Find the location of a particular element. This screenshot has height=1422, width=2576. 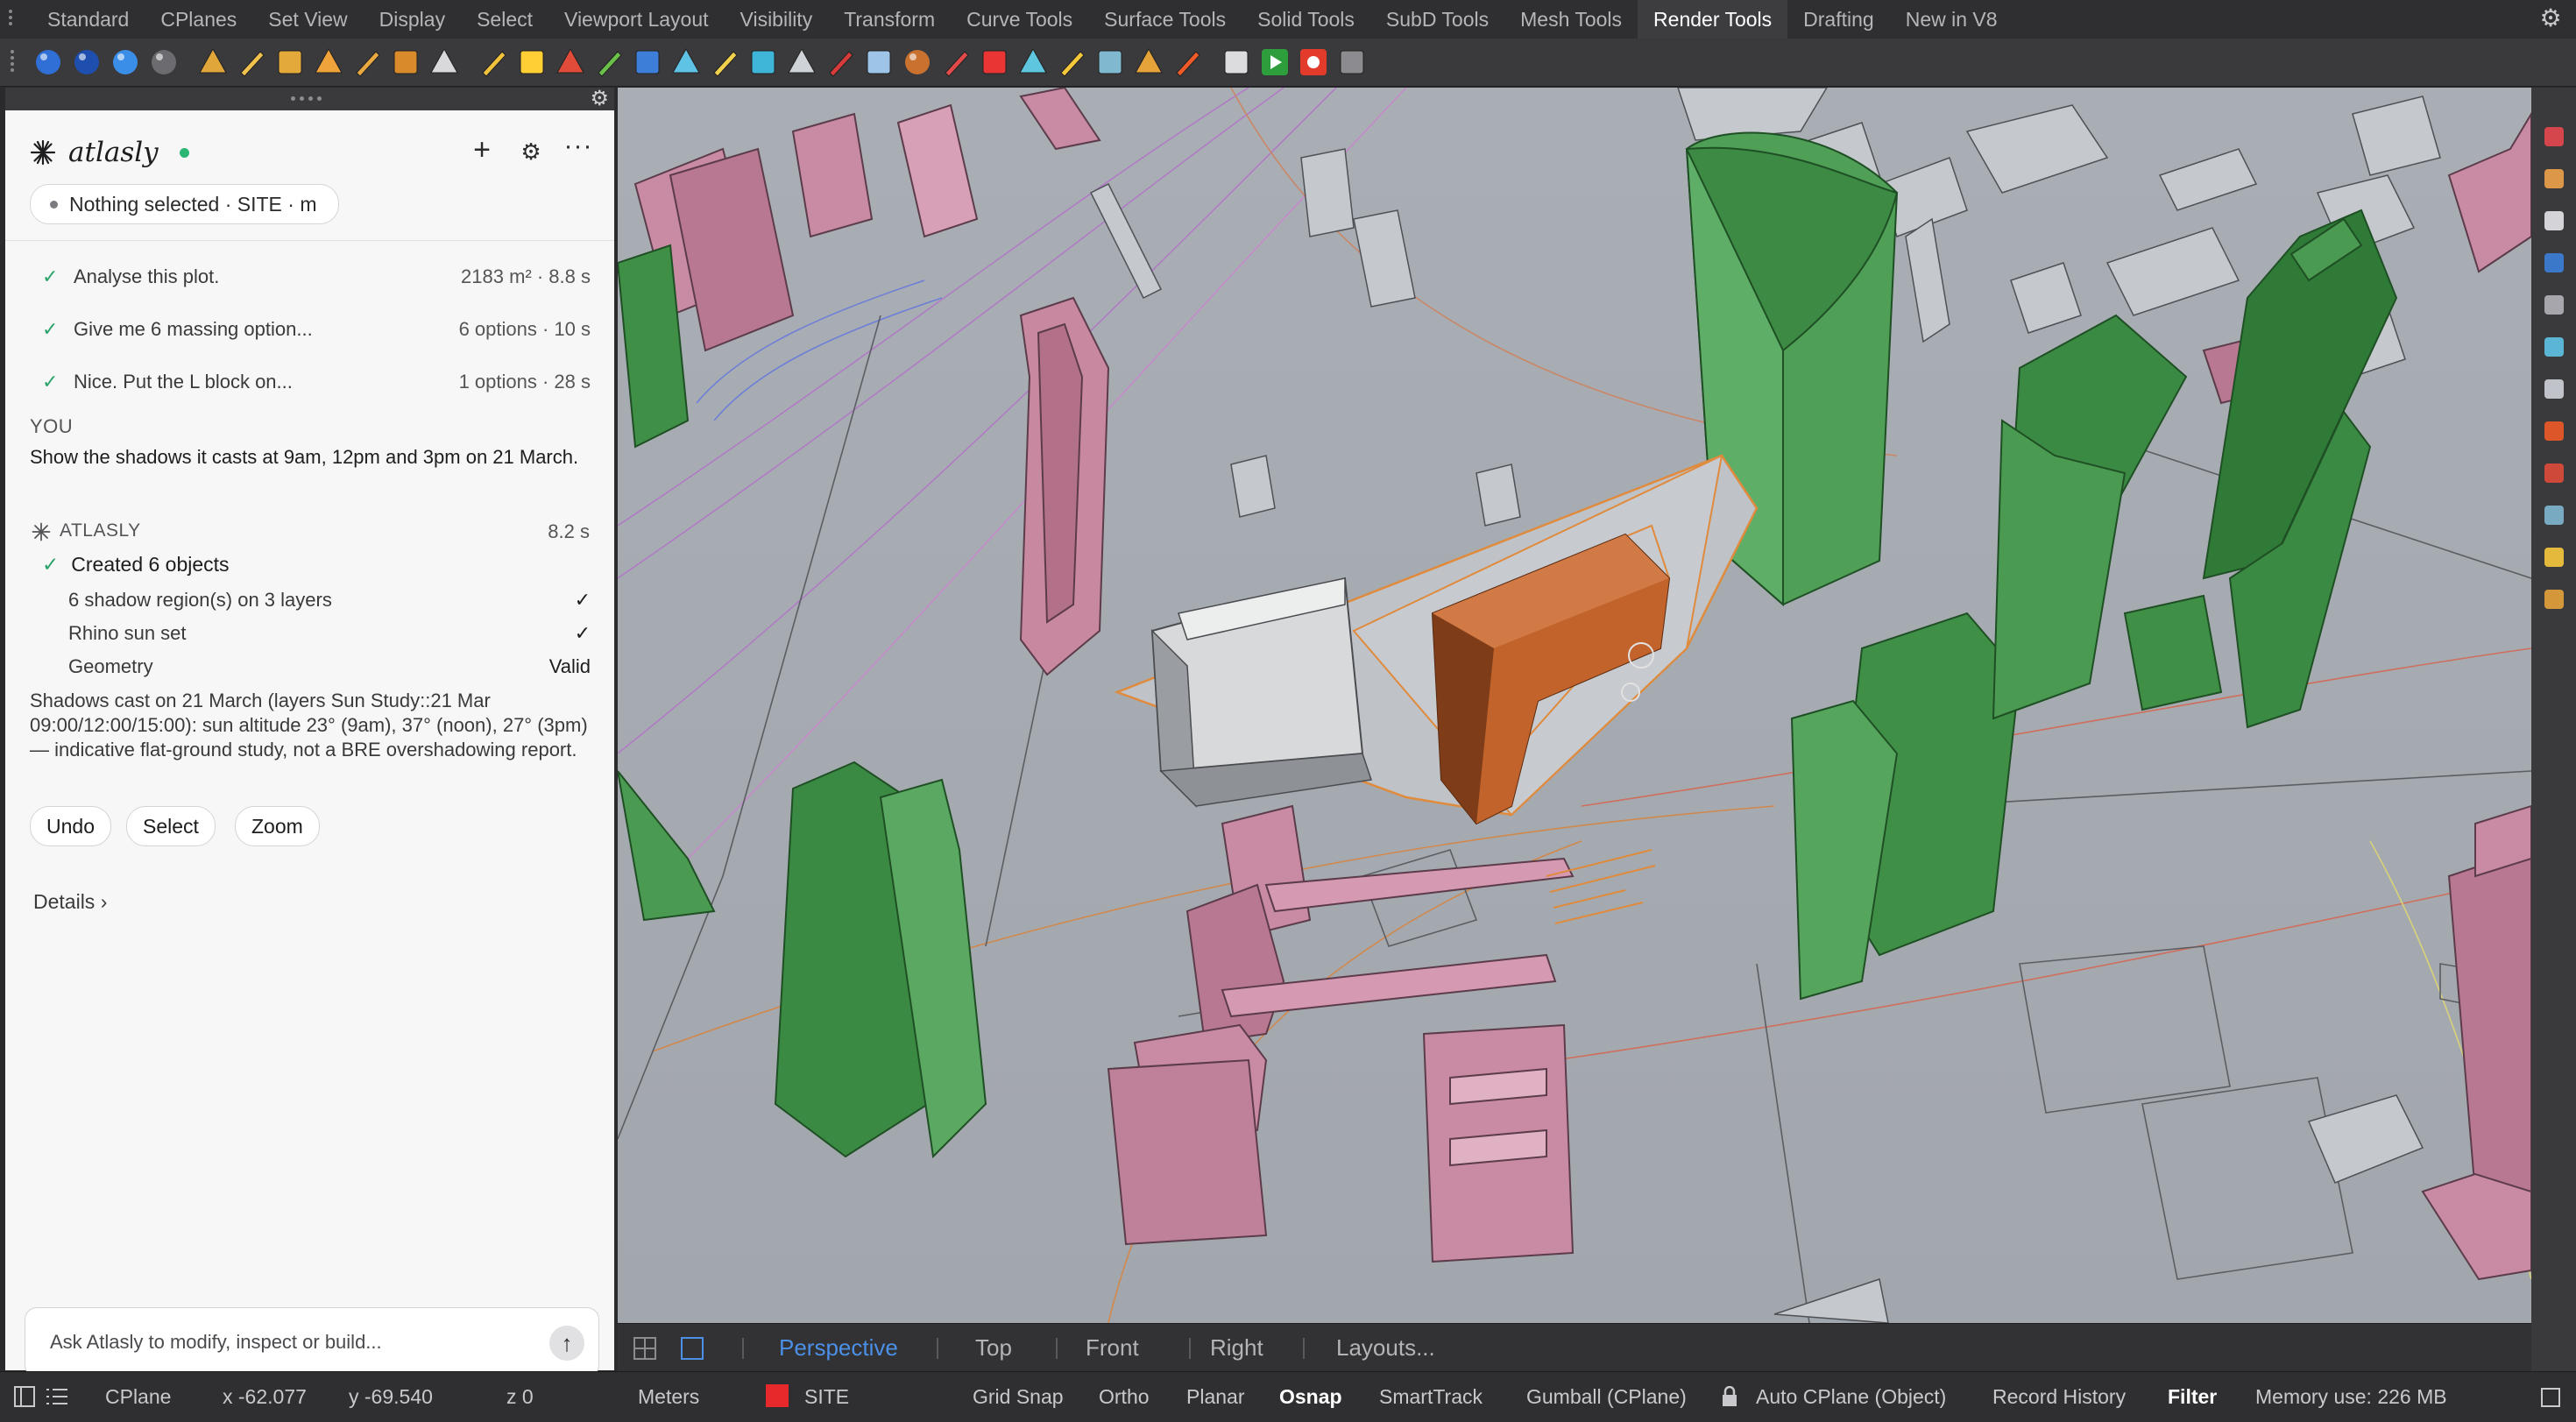

new-chat-icon: + is located at coordinates (482, 150).